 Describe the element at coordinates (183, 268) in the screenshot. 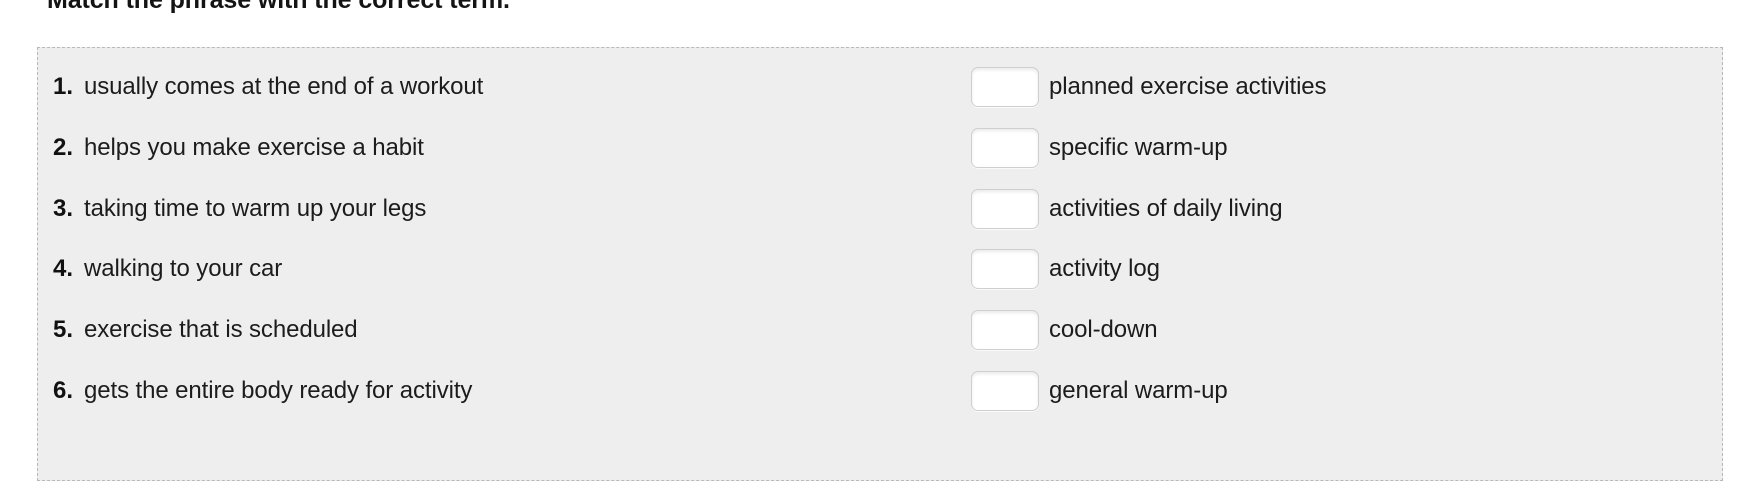

I see `phrase-text: walking to your car` at that location.